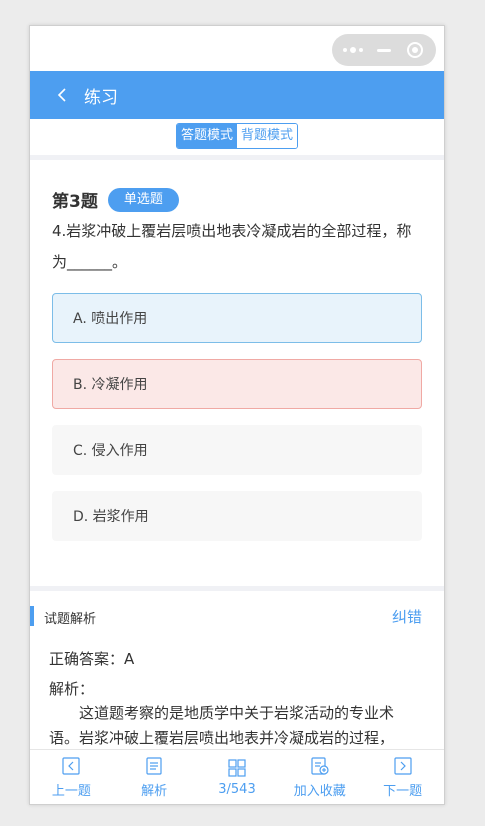  Describe the element at coordinates (154, 766) in the screenshot. I see `document-icon` at that location.